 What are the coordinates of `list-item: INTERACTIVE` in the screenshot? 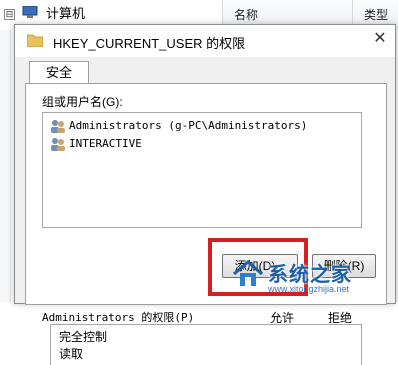 It's located at (95, 144).